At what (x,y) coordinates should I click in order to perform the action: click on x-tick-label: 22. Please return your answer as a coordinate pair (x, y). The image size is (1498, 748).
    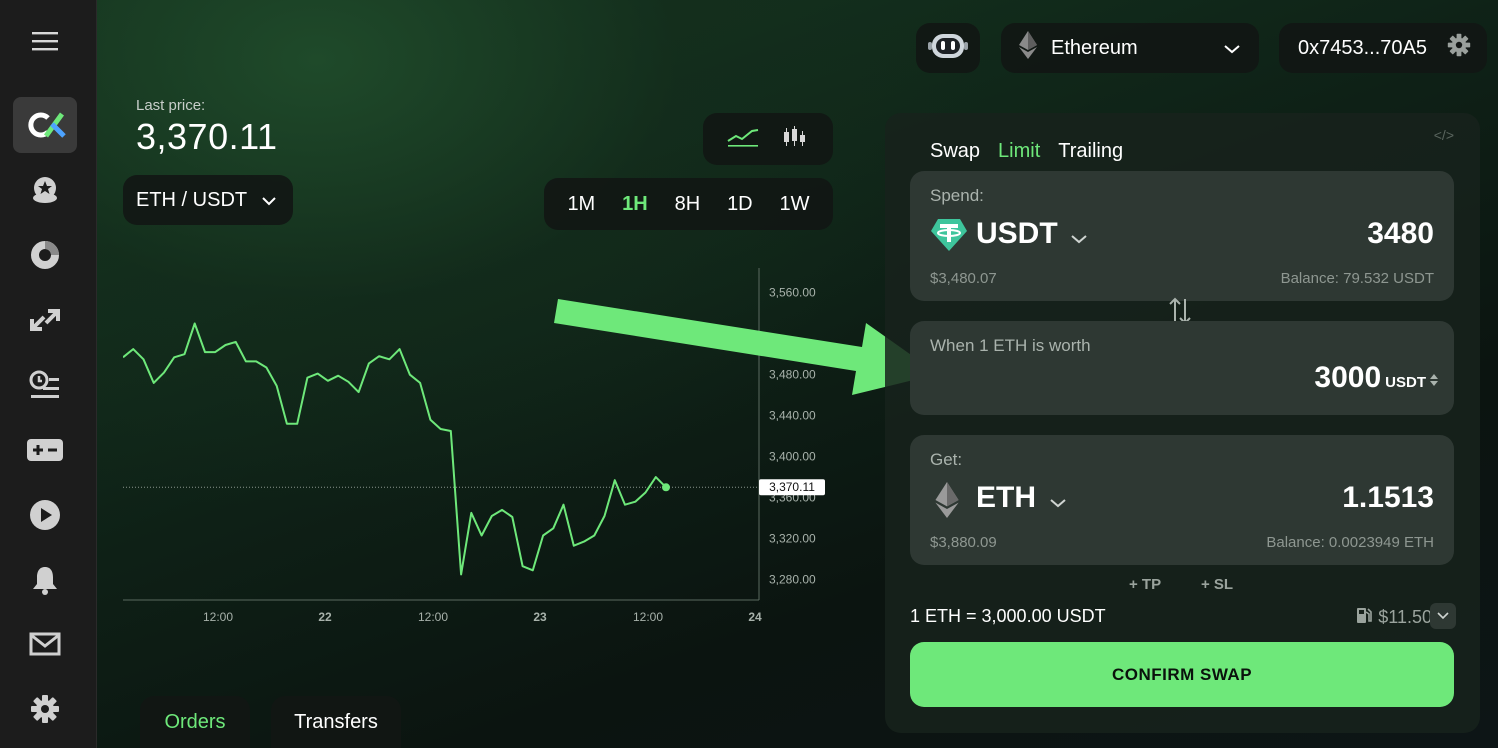
    Looking at the image, I should click on (325, 617).